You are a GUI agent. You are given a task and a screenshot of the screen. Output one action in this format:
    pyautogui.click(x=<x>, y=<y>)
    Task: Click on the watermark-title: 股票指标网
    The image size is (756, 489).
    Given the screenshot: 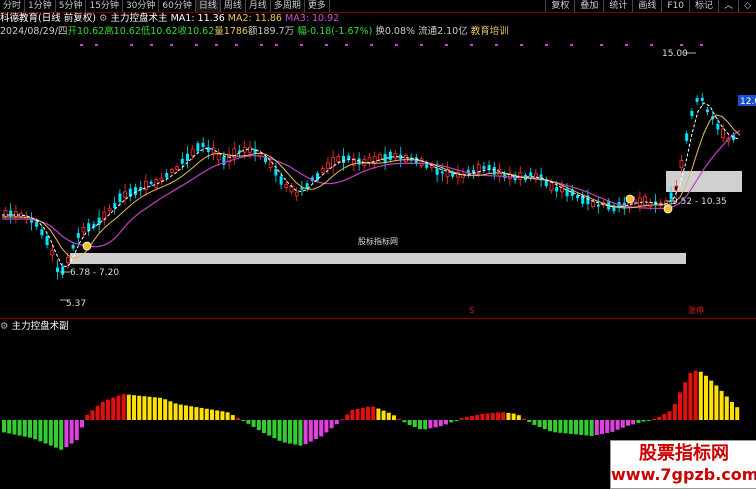 What is the action you would take?
    pyautogui.click(x=684, y=453)
    